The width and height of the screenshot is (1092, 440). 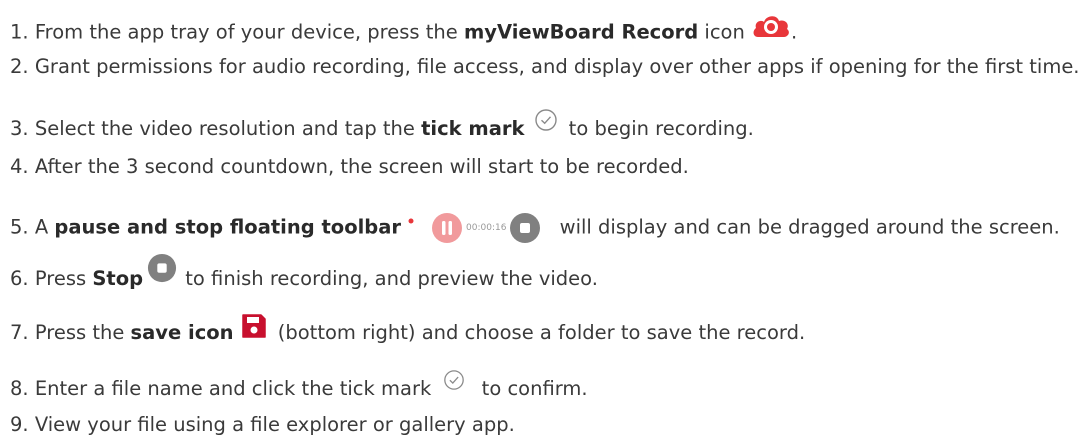 What do you see at coordinates (486, 228) in the screenshot?
I see `recording-timer: 00:00:16` at bounding box center [486, 228].